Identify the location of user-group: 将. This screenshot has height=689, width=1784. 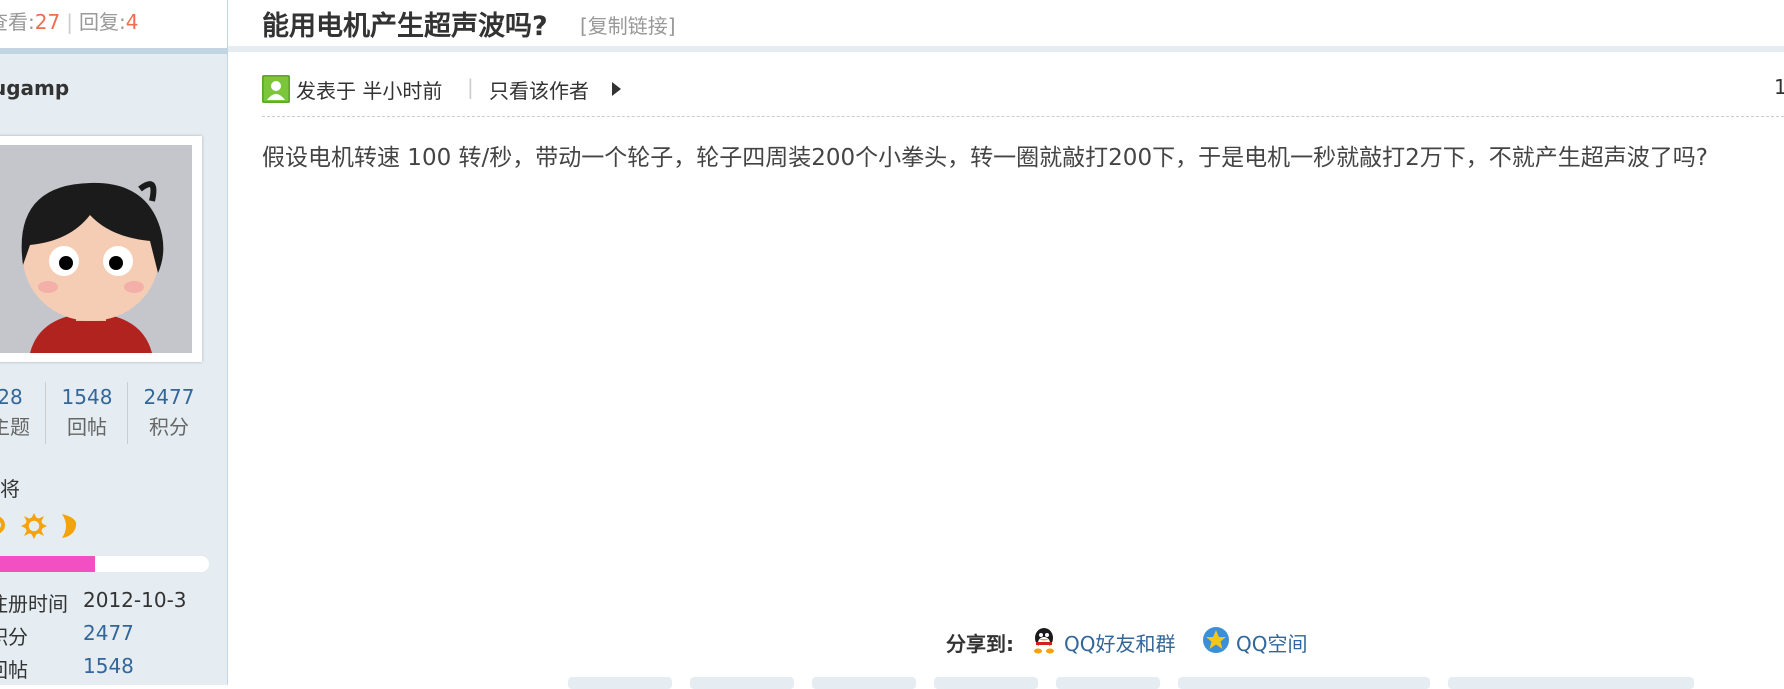
(10, 487).